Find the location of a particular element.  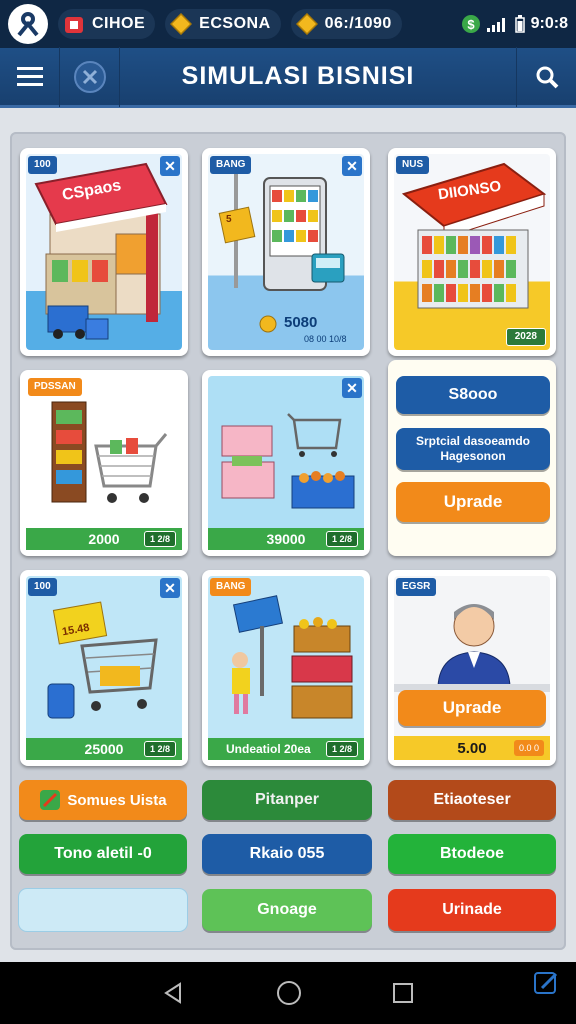

crates-illustration is located at coordinates (286, 668).